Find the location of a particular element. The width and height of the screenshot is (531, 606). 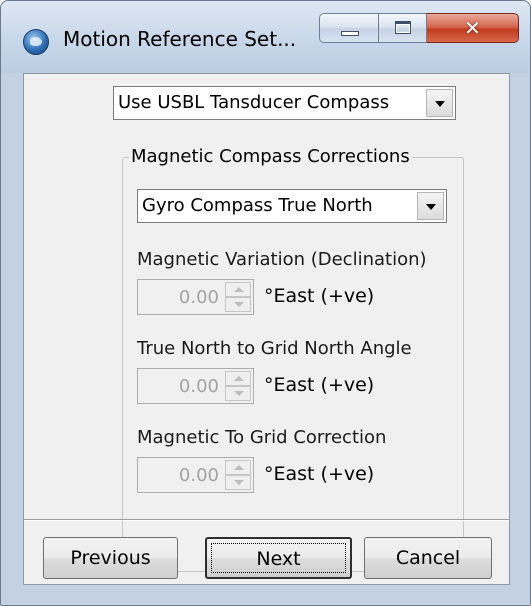

magnetic-to-grid-label: Magnetic To Grid Correction is located at coordinates (262, 437).